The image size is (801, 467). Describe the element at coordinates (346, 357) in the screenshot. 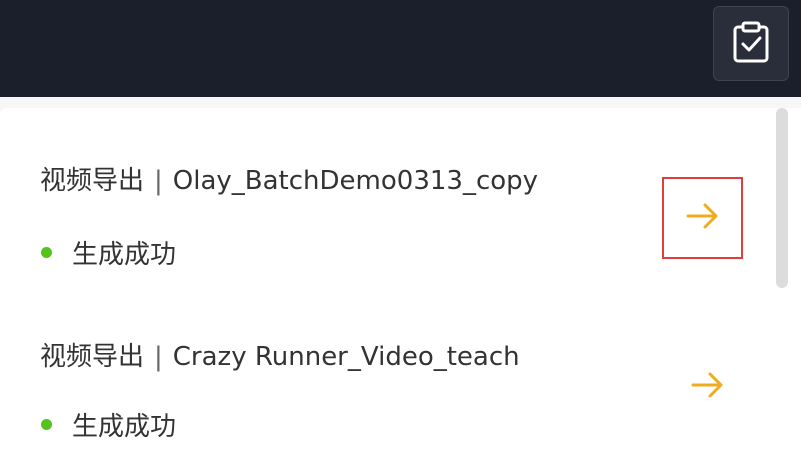

I see `task-name: Crazy Runner_Video_teach` at that location.